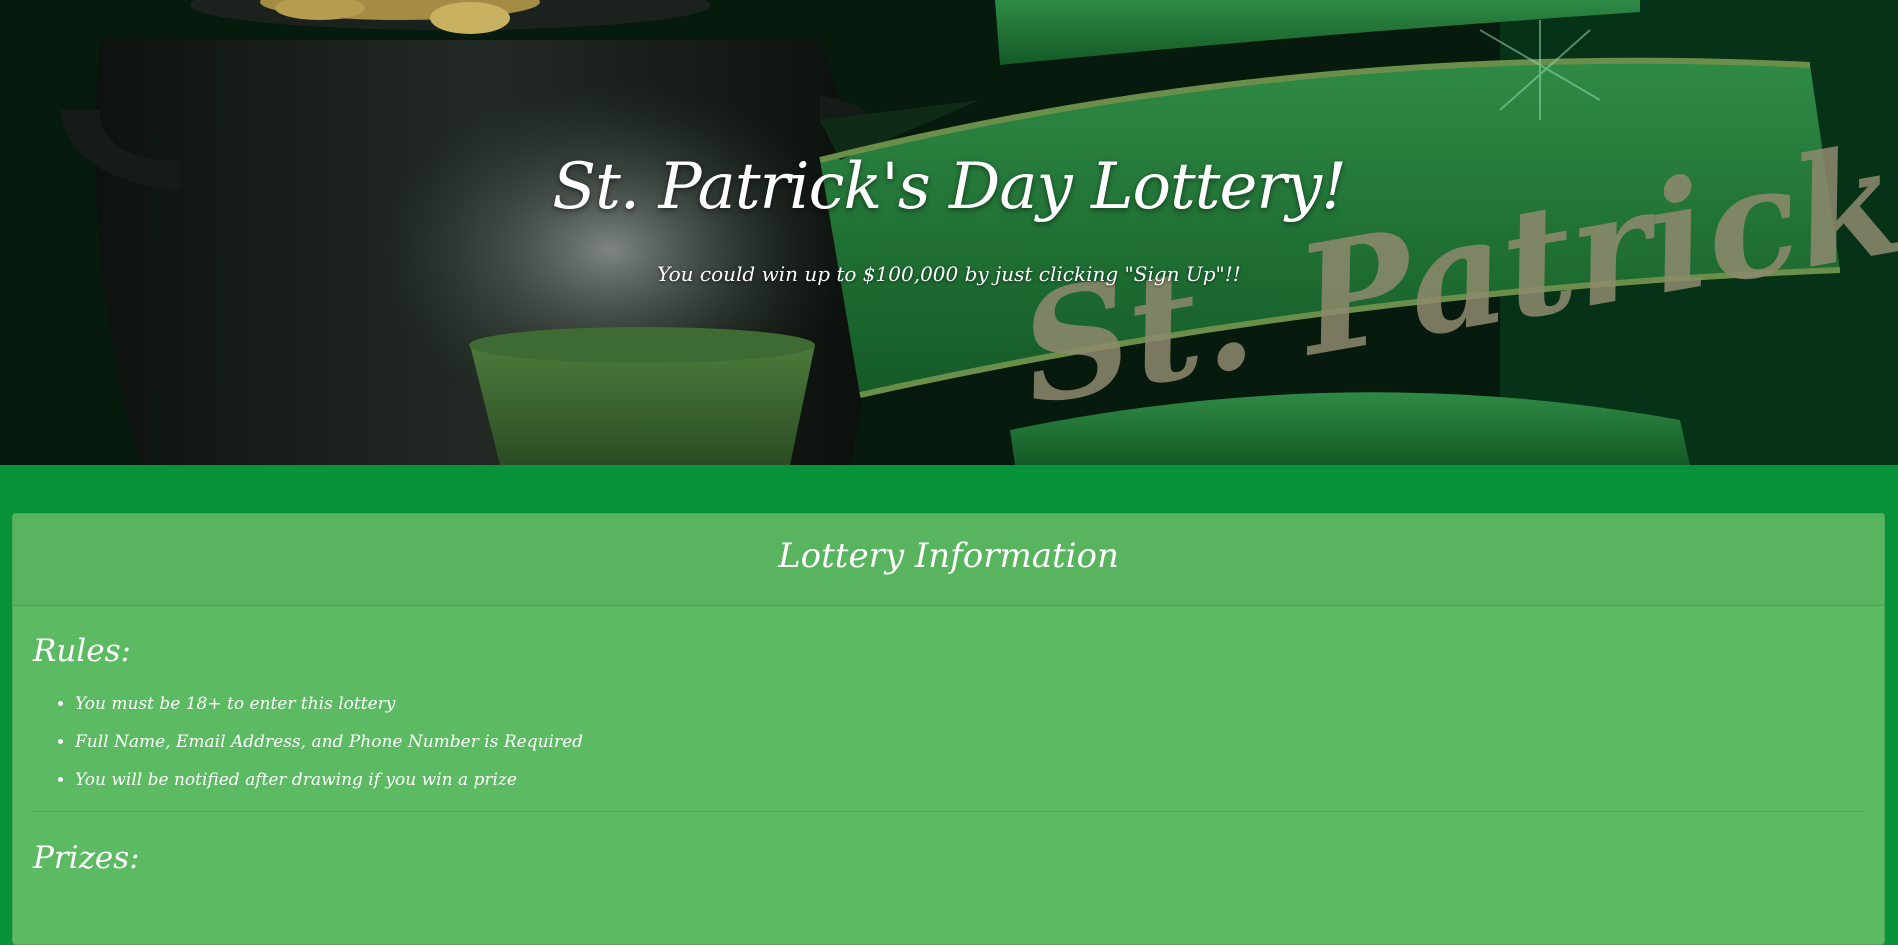 Image resolution: width=1898 pixels, height=945 pixels. Describe the element at coordinates (948, 811) in the screenshot. I see `section-divider` at that location.